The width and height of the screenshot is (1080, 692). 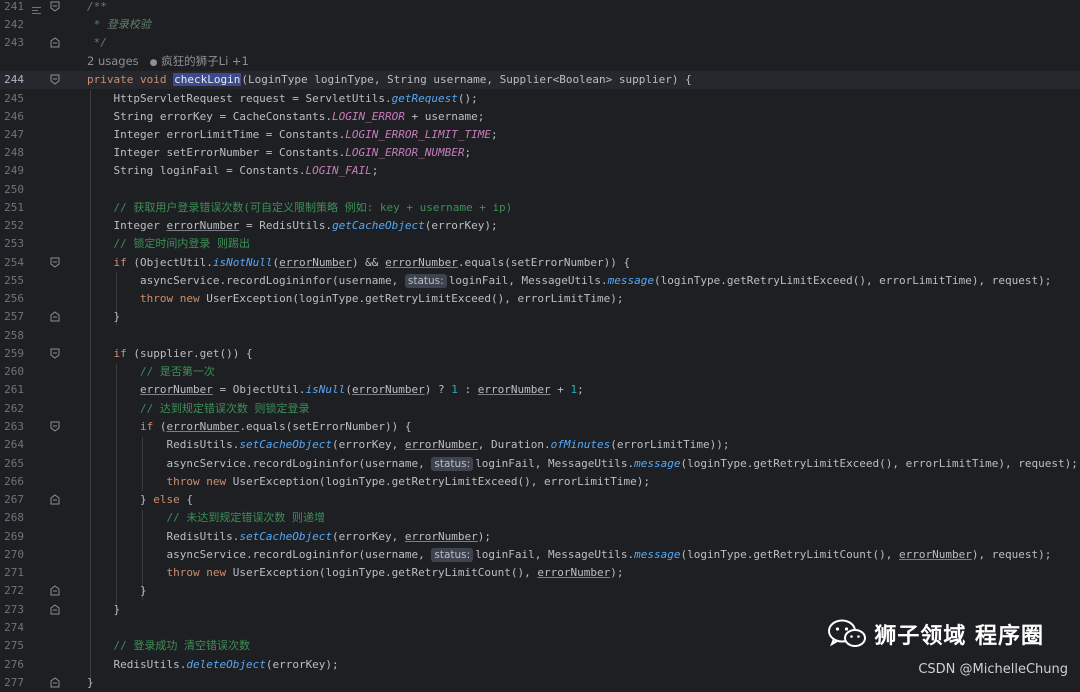 I want to click on code-line: 257 }, so click(x=540, y=317).